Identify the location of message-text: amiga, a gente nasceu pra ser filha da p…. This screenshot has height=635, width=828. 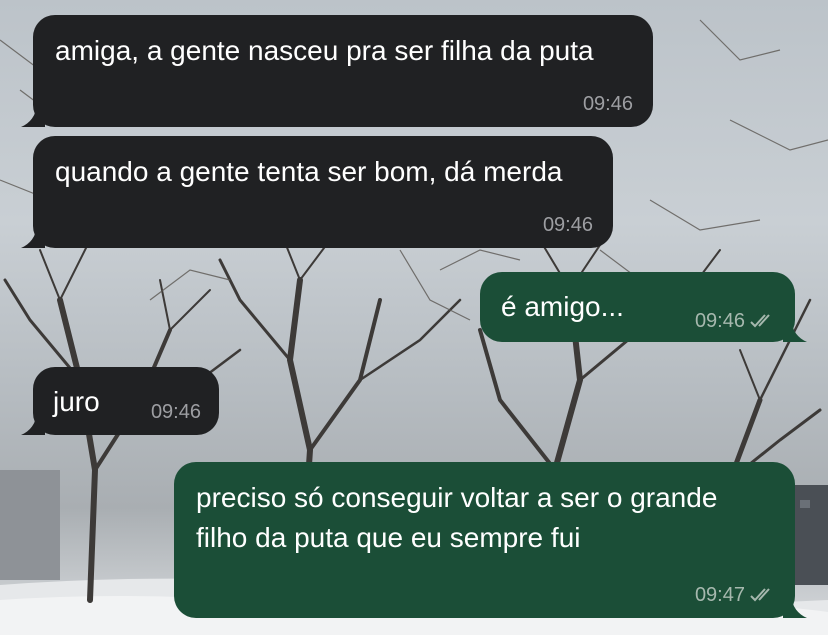
(324, 50).